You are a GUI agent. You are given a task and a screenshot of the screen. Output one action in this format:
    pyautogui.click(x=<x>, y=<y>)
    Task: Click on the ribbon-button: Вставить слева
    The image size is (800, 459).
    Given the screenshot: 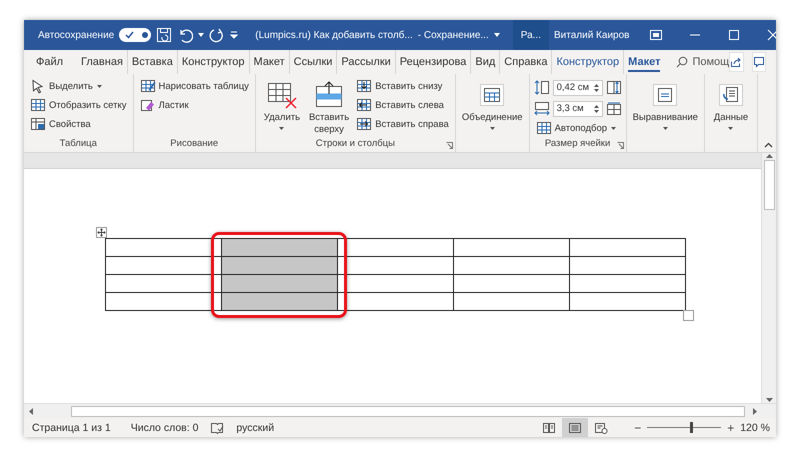 What is the action you would take?
    pyautogui.click(x=402, y=105)
    